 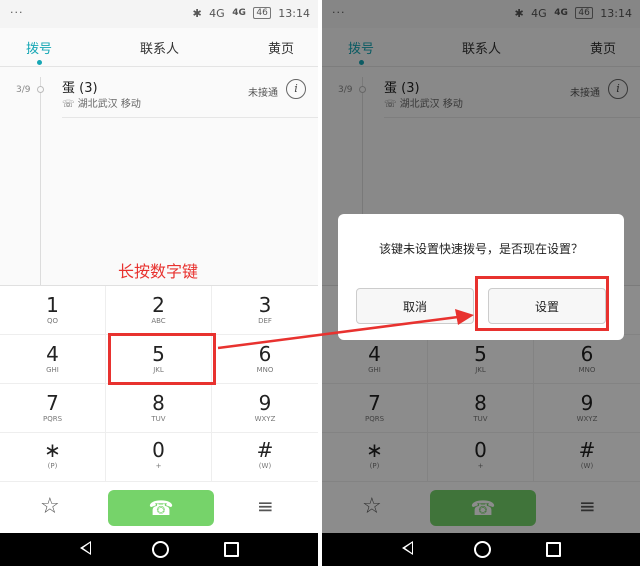 I want to click on caller-location: ☏ 湖北武汉 移动, so click(x=101, y=102).